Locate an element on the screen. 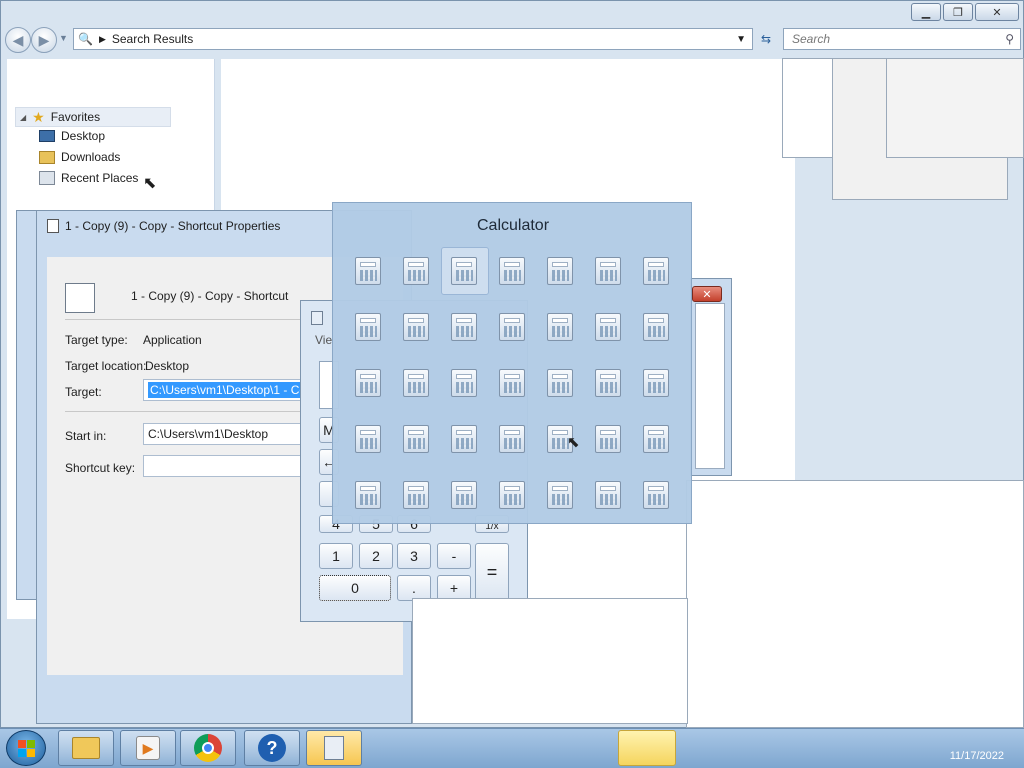  target-type-label: Target type: is located at coordinates (96, 340).